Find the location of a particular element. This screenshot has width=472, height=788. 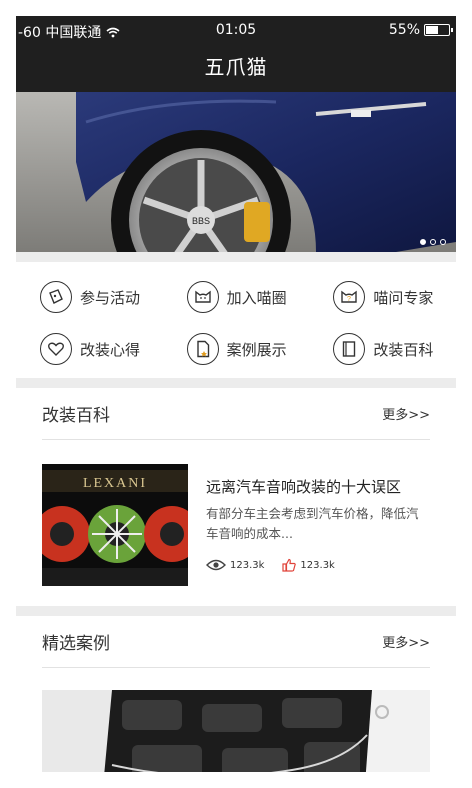

menu-ask-expert: ? 喵问专家 is located at coordinates (382, 297).